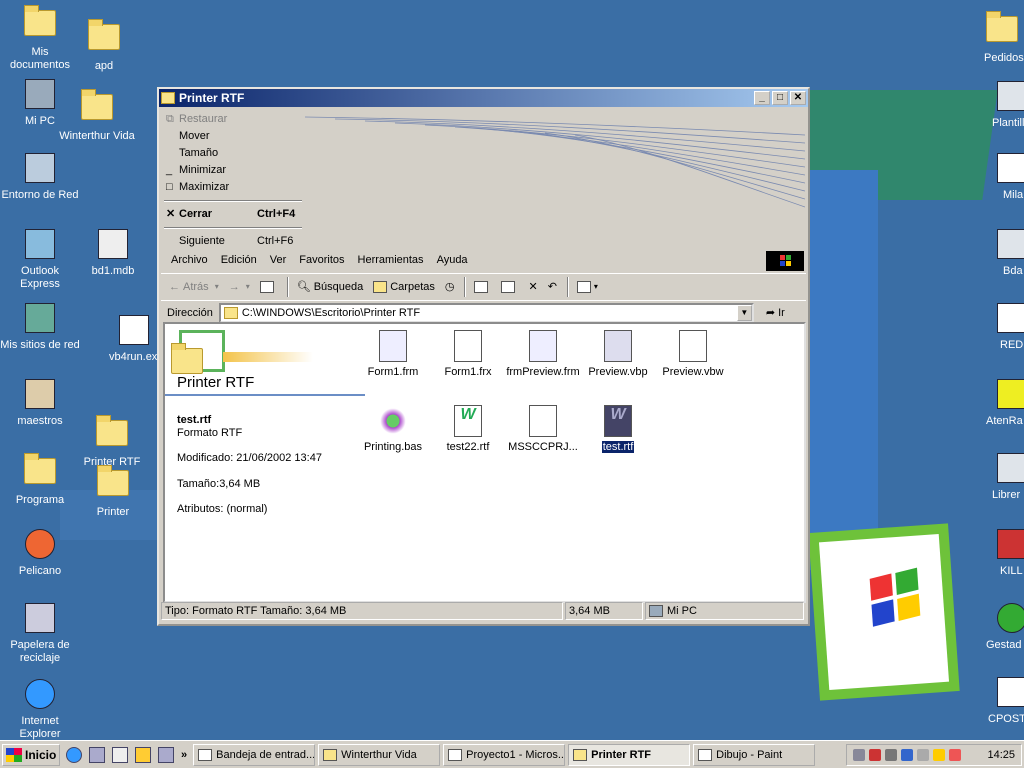 The image size is (1024, 768). I want to click on desktop-icon-internet-explorer: Internet Explorer, so click(40, 709).